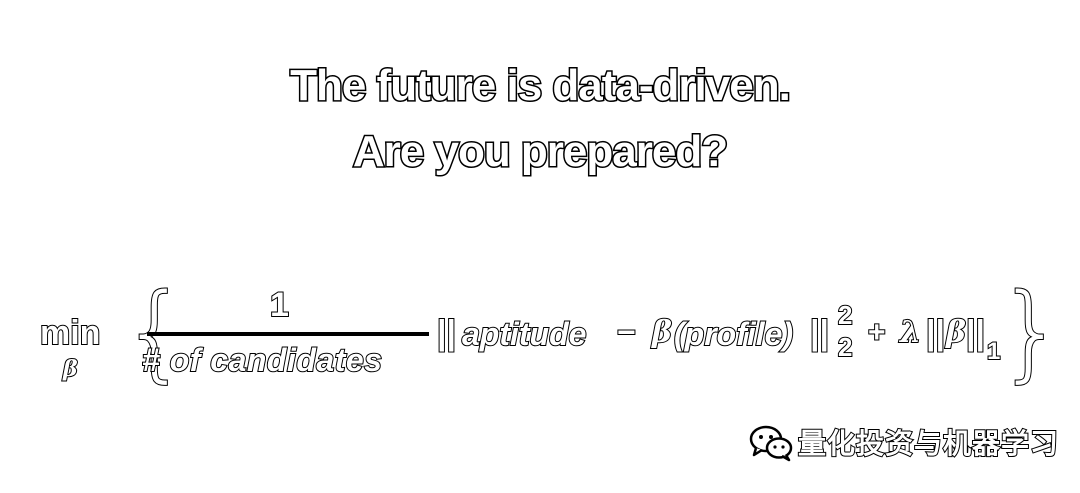 Image resolution: width=1080 pixels, height=493 pixels. I want to click on headline-line-2: Are you prepared?, so click(540, 151).